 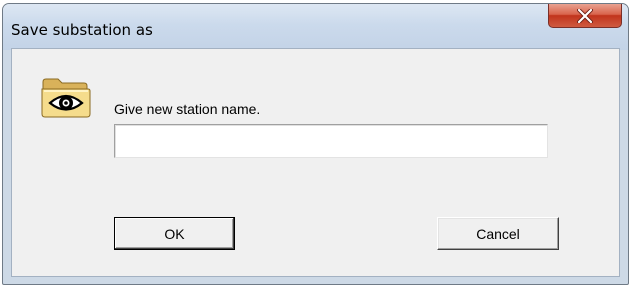 I want to click on close-button, so click(x=585, y=16).